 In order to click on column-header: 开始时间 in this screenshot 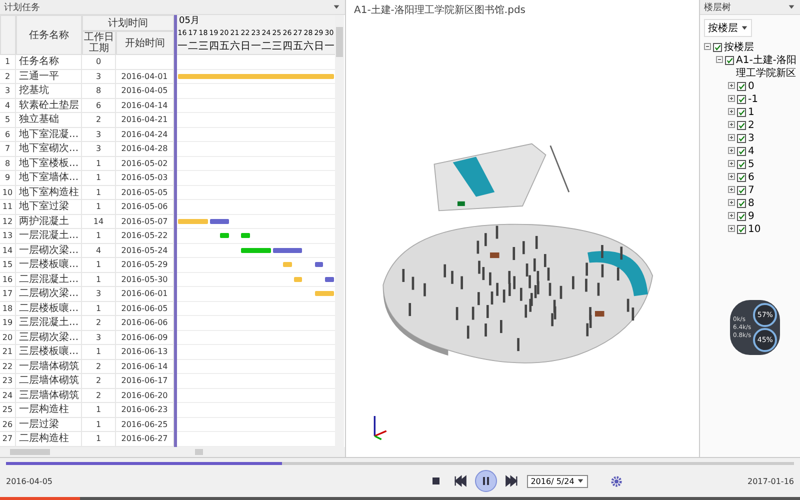, I will do `click(145, 43)`.